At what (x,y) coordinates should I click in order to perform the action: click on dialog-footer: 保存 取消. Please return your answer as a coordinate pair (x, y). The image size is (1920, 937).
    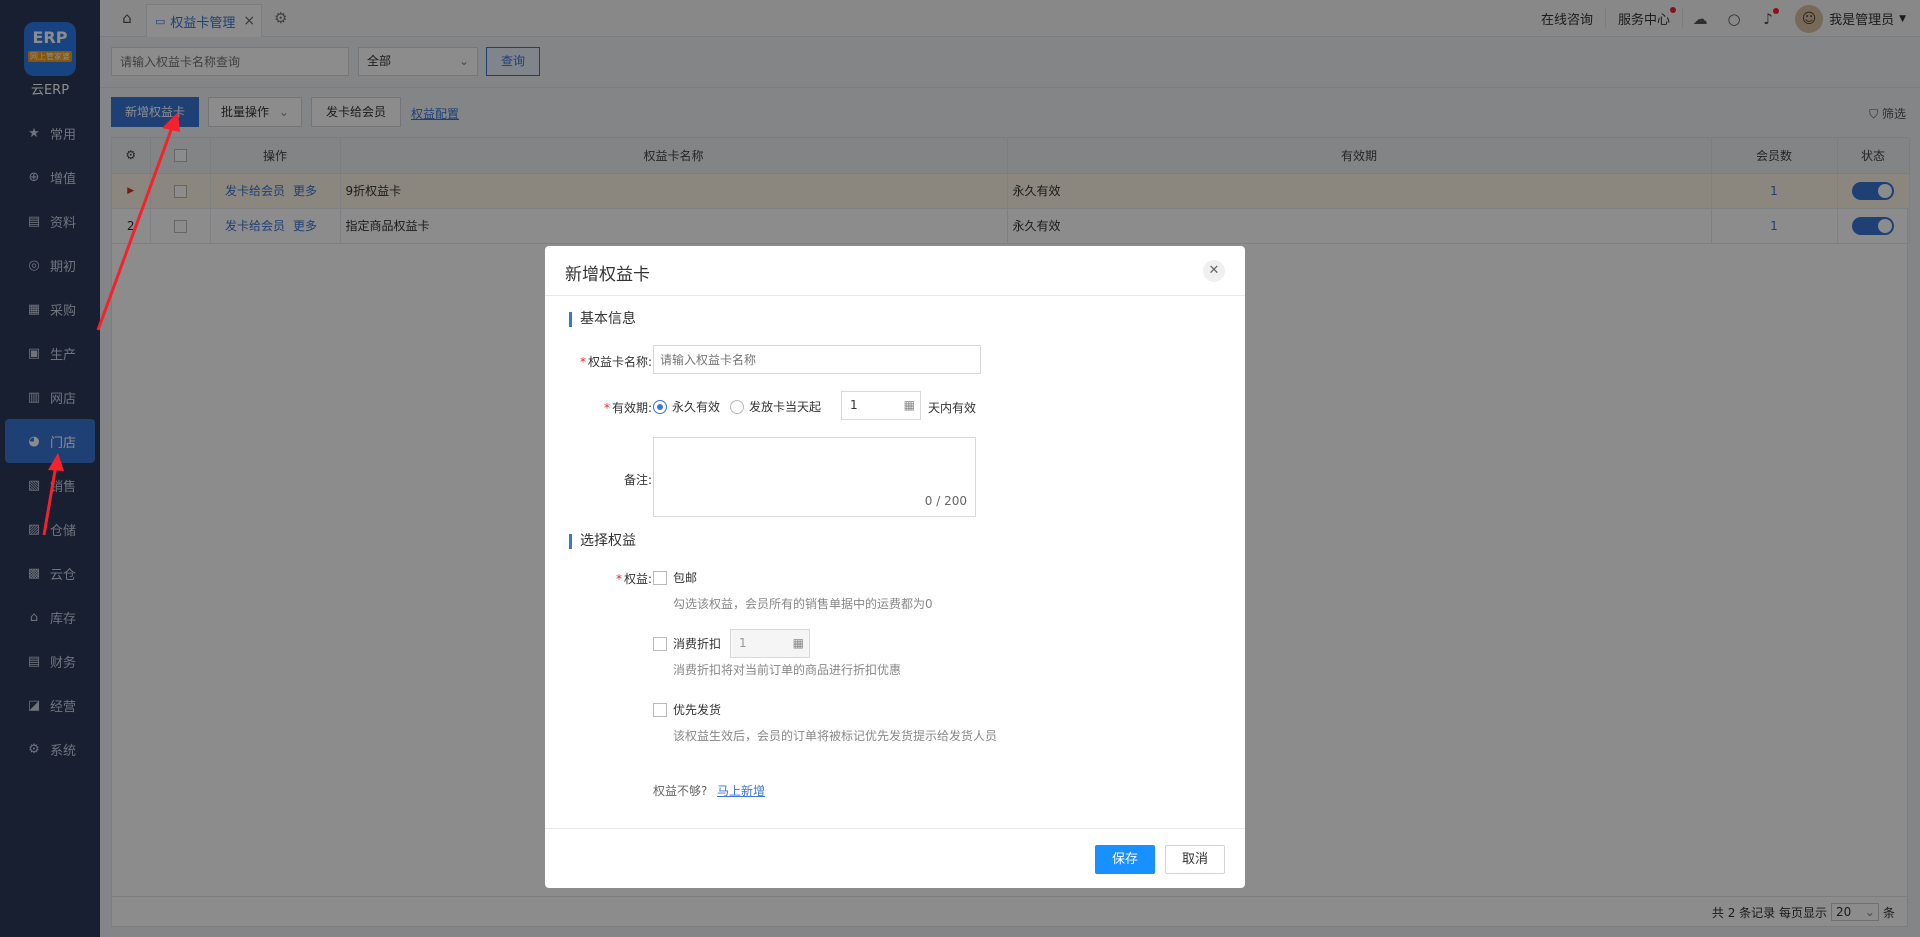
    Looking at the image, I should click on (895, 858).